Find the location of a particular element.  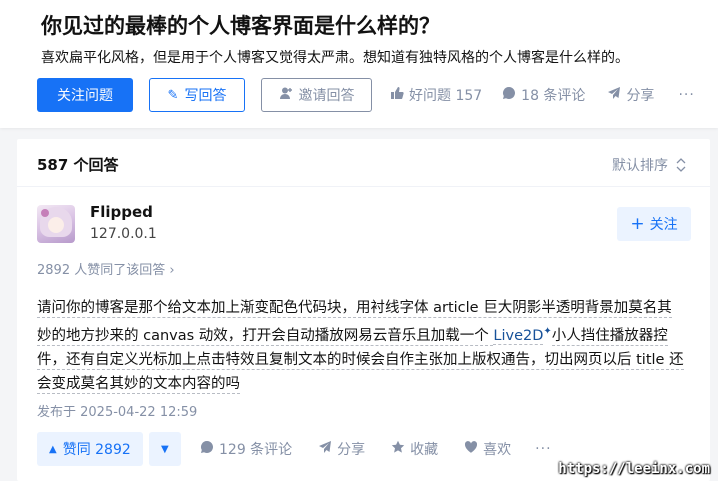

good-question-button: 好问题 157 is located at coordinates (436, 95).